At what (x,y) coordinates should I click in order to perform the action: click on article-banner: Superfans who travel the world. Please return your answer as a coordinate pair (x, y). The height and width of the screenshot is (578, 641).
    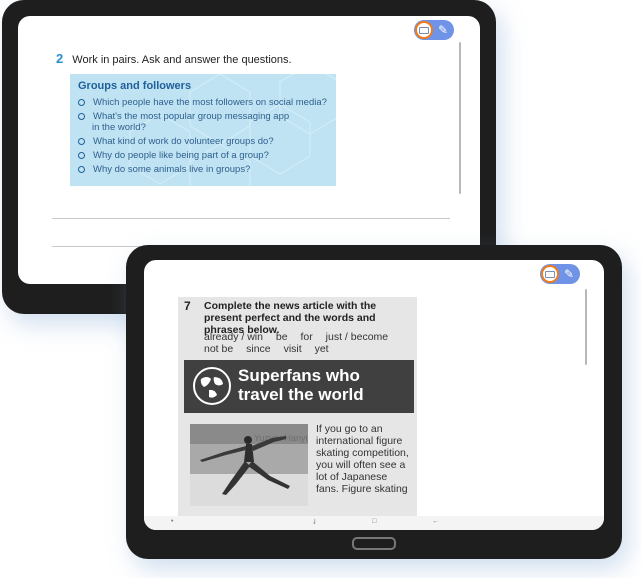
    Looking at the image, I should click on (299, 386).